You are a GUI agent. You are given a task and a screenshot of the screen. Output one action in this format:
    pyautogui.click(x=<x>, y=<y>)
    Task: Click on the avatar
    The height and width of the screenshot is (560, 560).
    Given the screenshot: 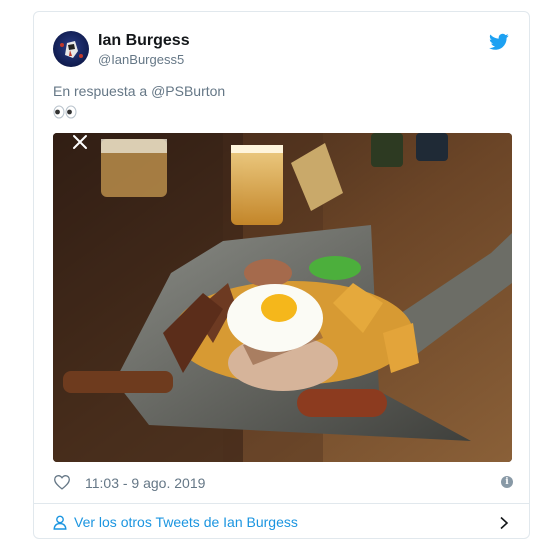 What is the action you would take?
    pyautogui.click(x=71, y=49)
    